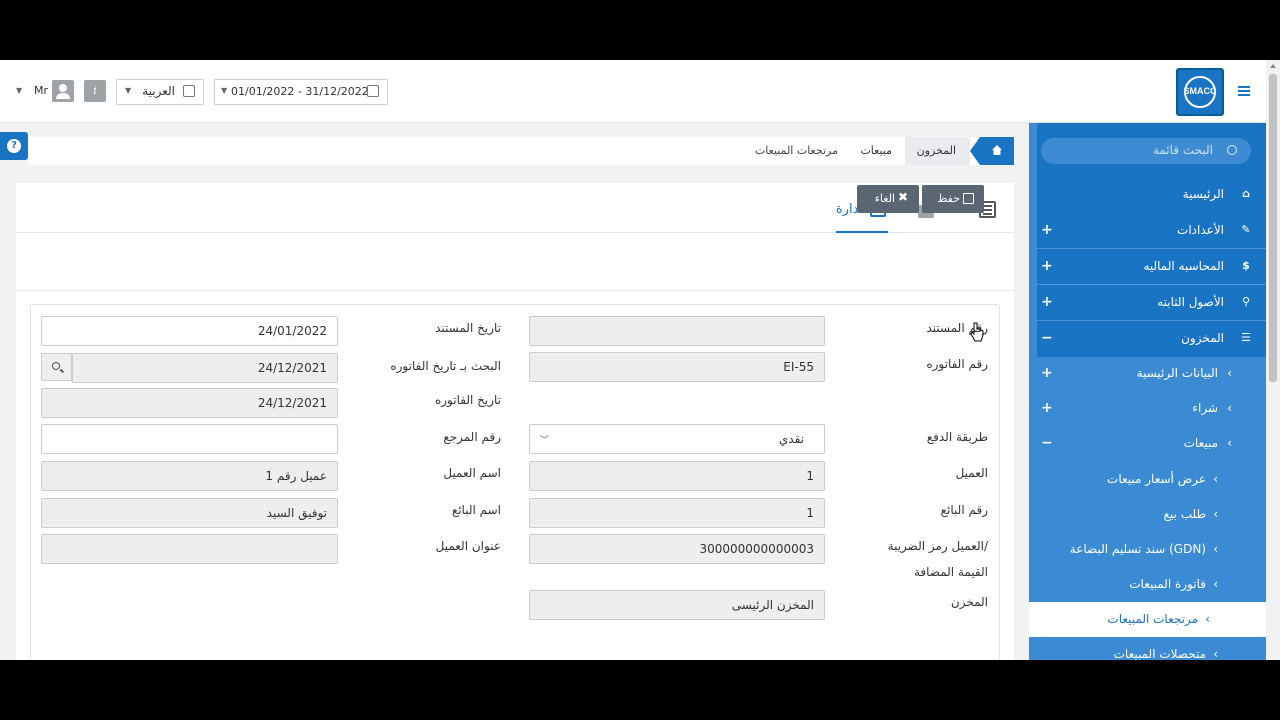  I want to click on sidebar-item-sales-order: طلب بيع ‹, so click(1151, 514).